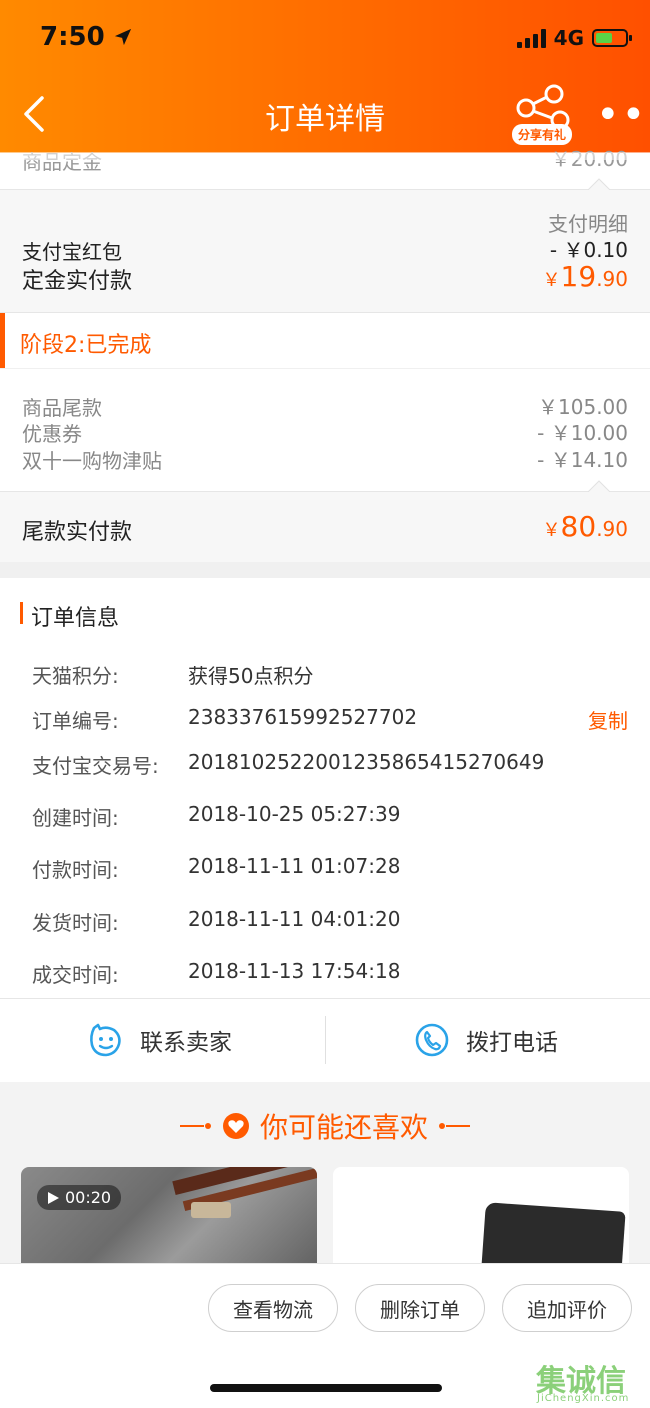 The width and height of the screenshot is (650, 1408). Describe the element at coordinates (92, 461) in the screenshot. I see `stage2-item-label: 双十一购物津贴` at that location.